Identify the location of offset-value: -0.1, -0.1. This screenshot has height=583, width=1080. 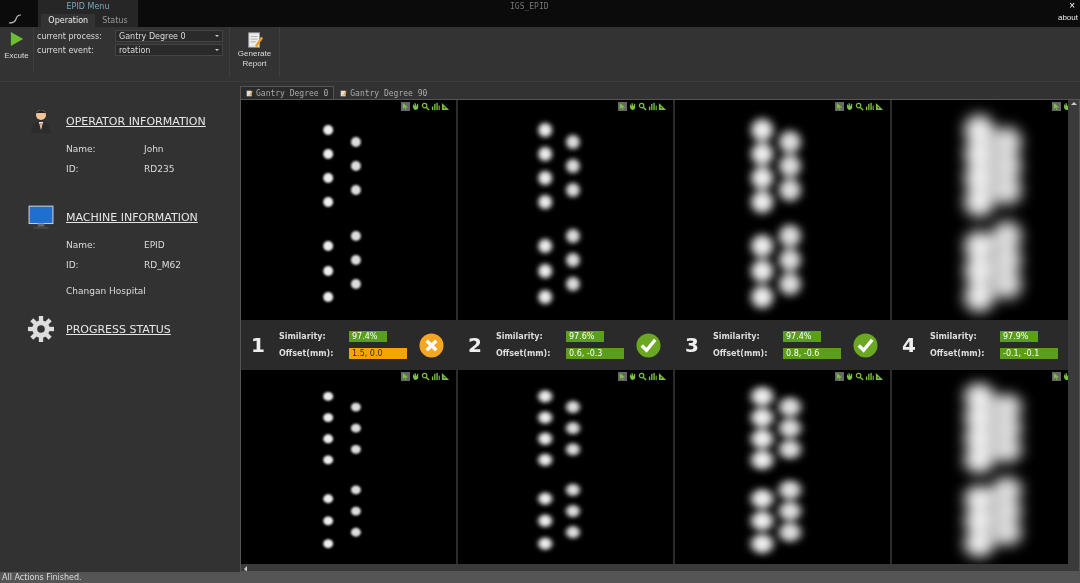
(1029, 353).